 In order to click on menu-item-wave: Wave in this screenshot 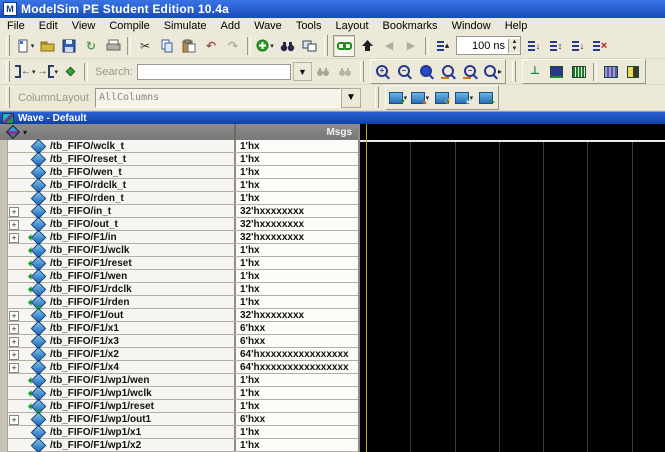, I will do `click(268, 26)`.